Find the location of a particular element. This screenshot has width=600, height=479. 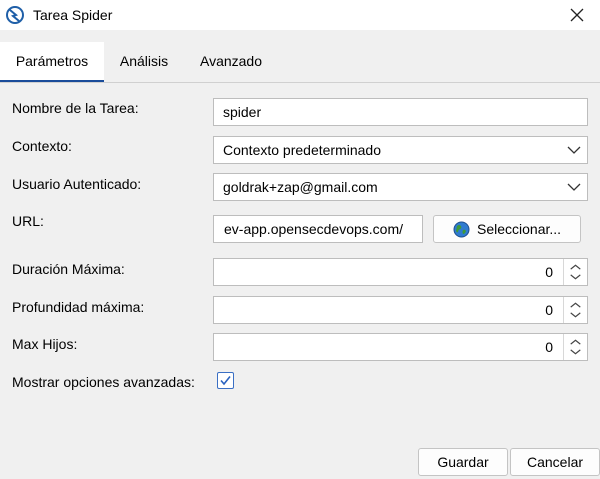

close-button is located at coordinates (577, 15).